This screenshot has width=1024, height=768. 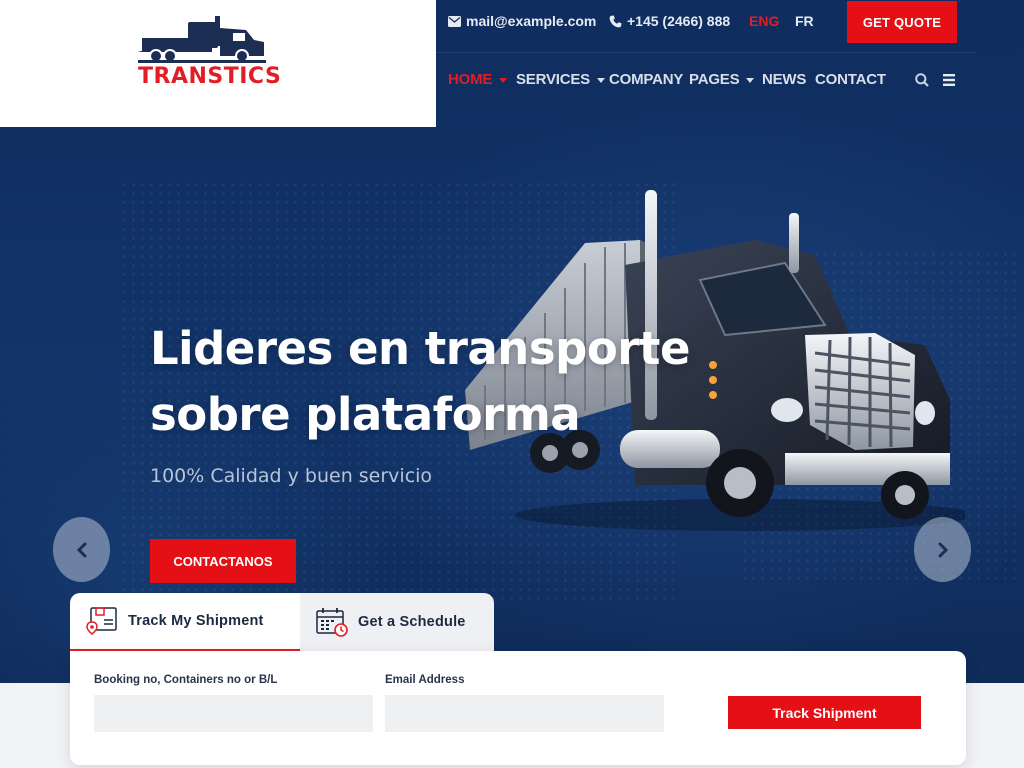 I want to click on hero-title-line-2: sobre plataforma, so click(x=365, y=414).